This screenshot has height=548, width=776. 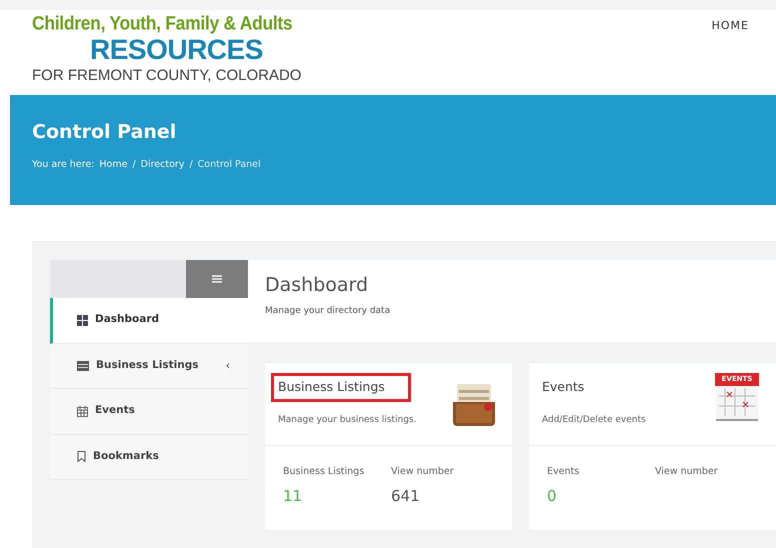 I want to click on sidebar-item-label: Bookmarks, so click(x=126, y=456).